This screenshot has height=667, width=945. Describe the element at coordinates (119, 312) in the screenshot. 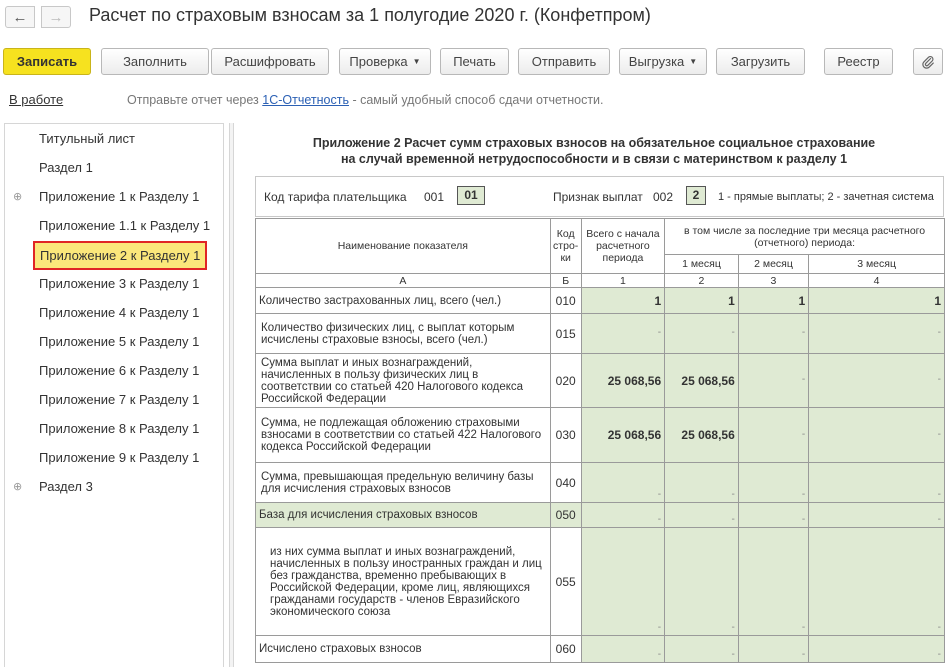

I see `nav-item-label: Приложение 4 к Разделу 1` at that location.